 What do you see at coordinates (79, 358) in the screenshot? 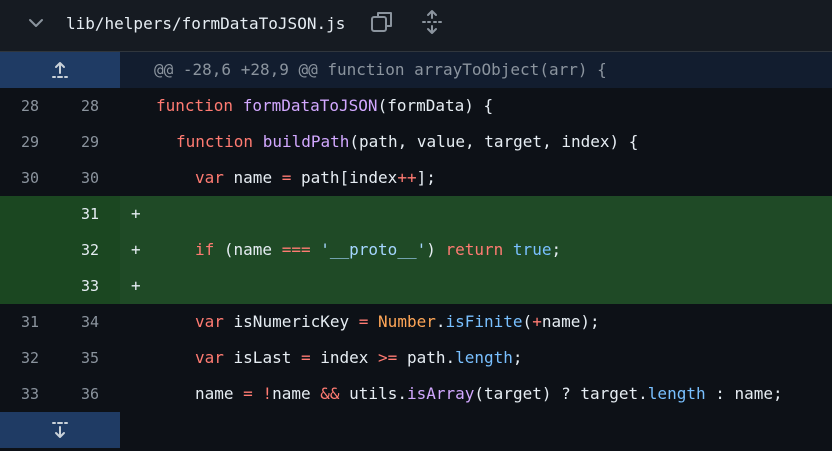
I see `new-line-number: 35` at bounding box center [79, 358].